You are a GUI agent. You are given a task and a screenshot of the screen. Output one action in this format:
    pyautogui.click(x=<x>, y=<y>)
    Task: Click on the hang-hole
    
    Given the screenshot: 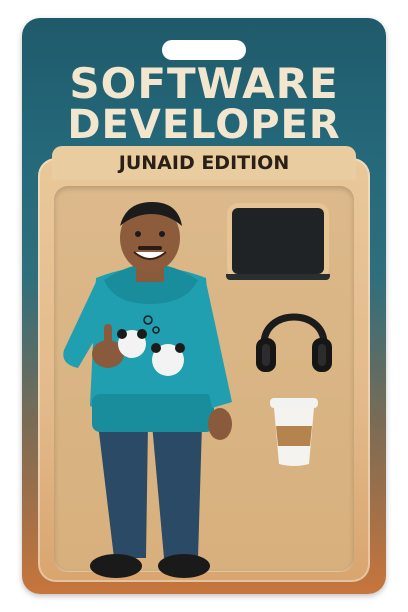 What is the action you would take?
    pyautogui.click(x=204, y=50)
    